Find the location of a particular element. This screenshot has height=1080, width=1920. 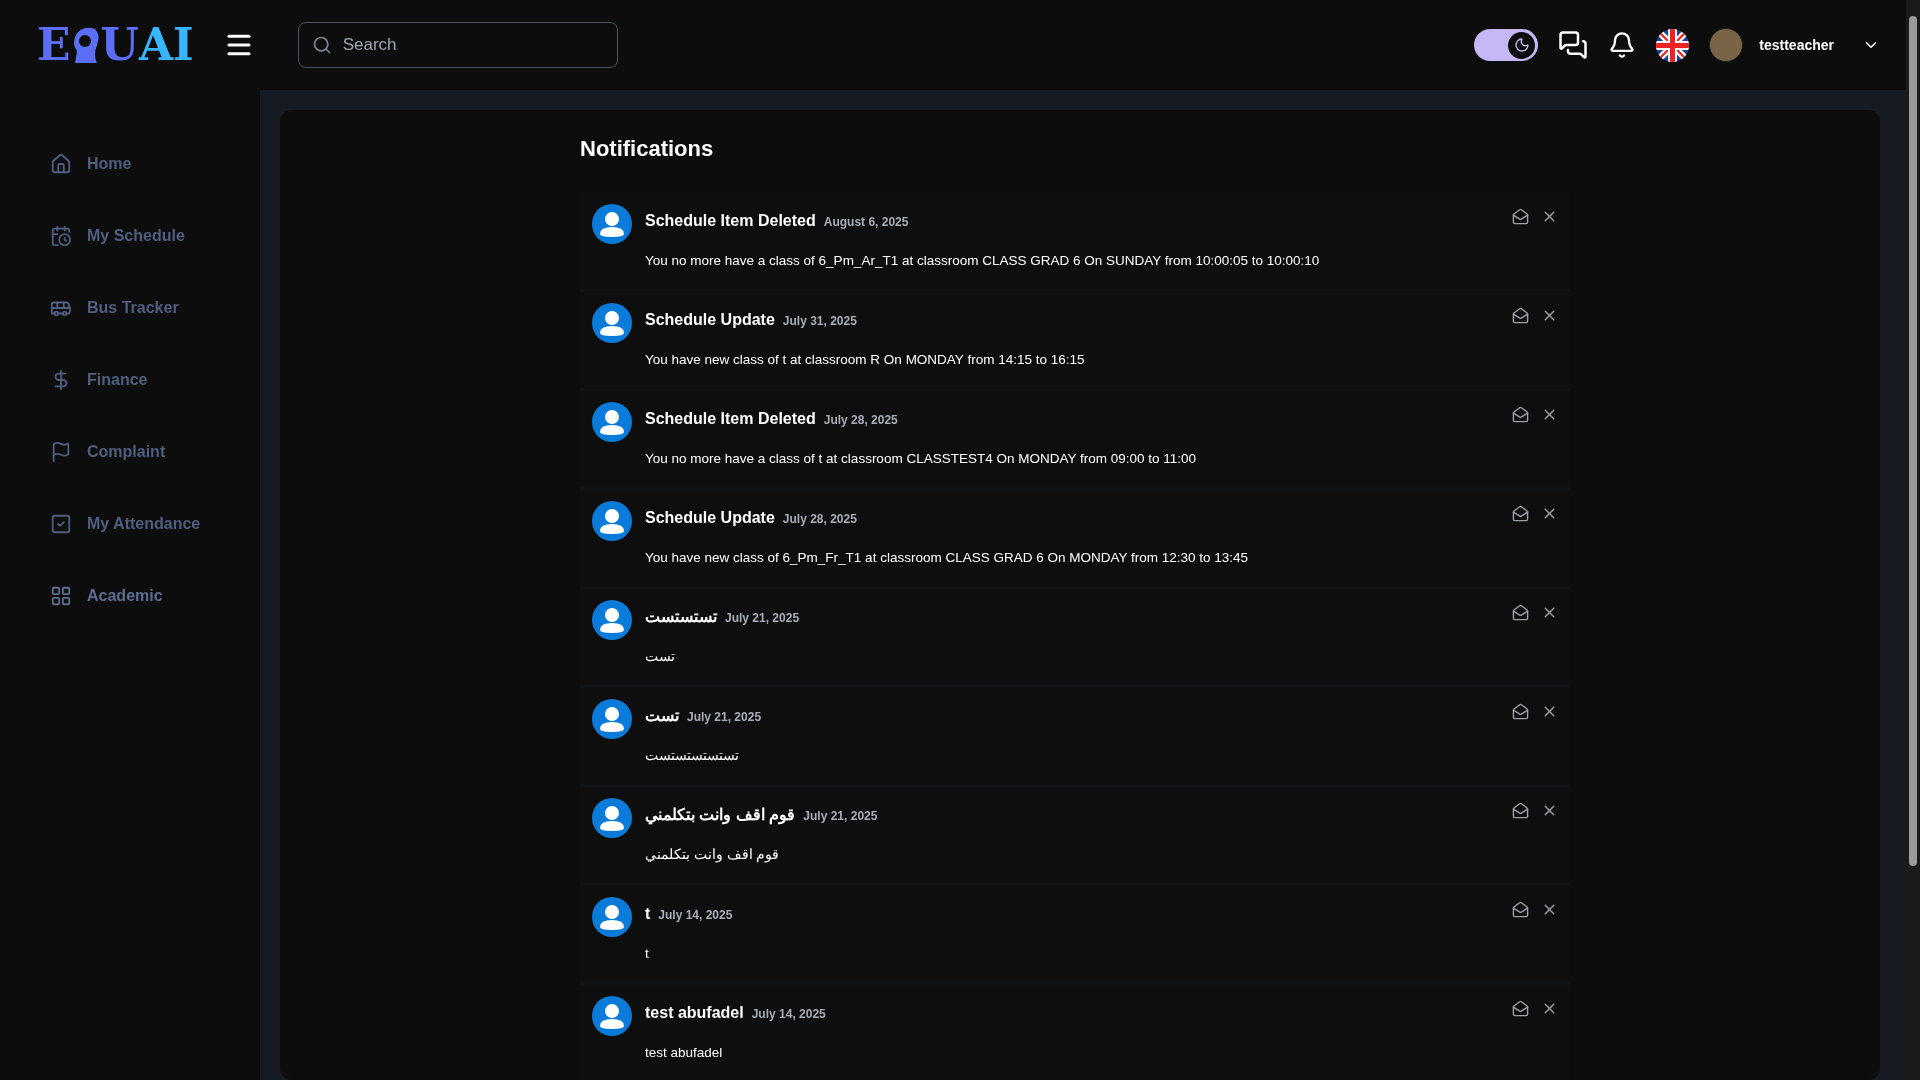

notification-message: تست is located at coordinates (660, 657).